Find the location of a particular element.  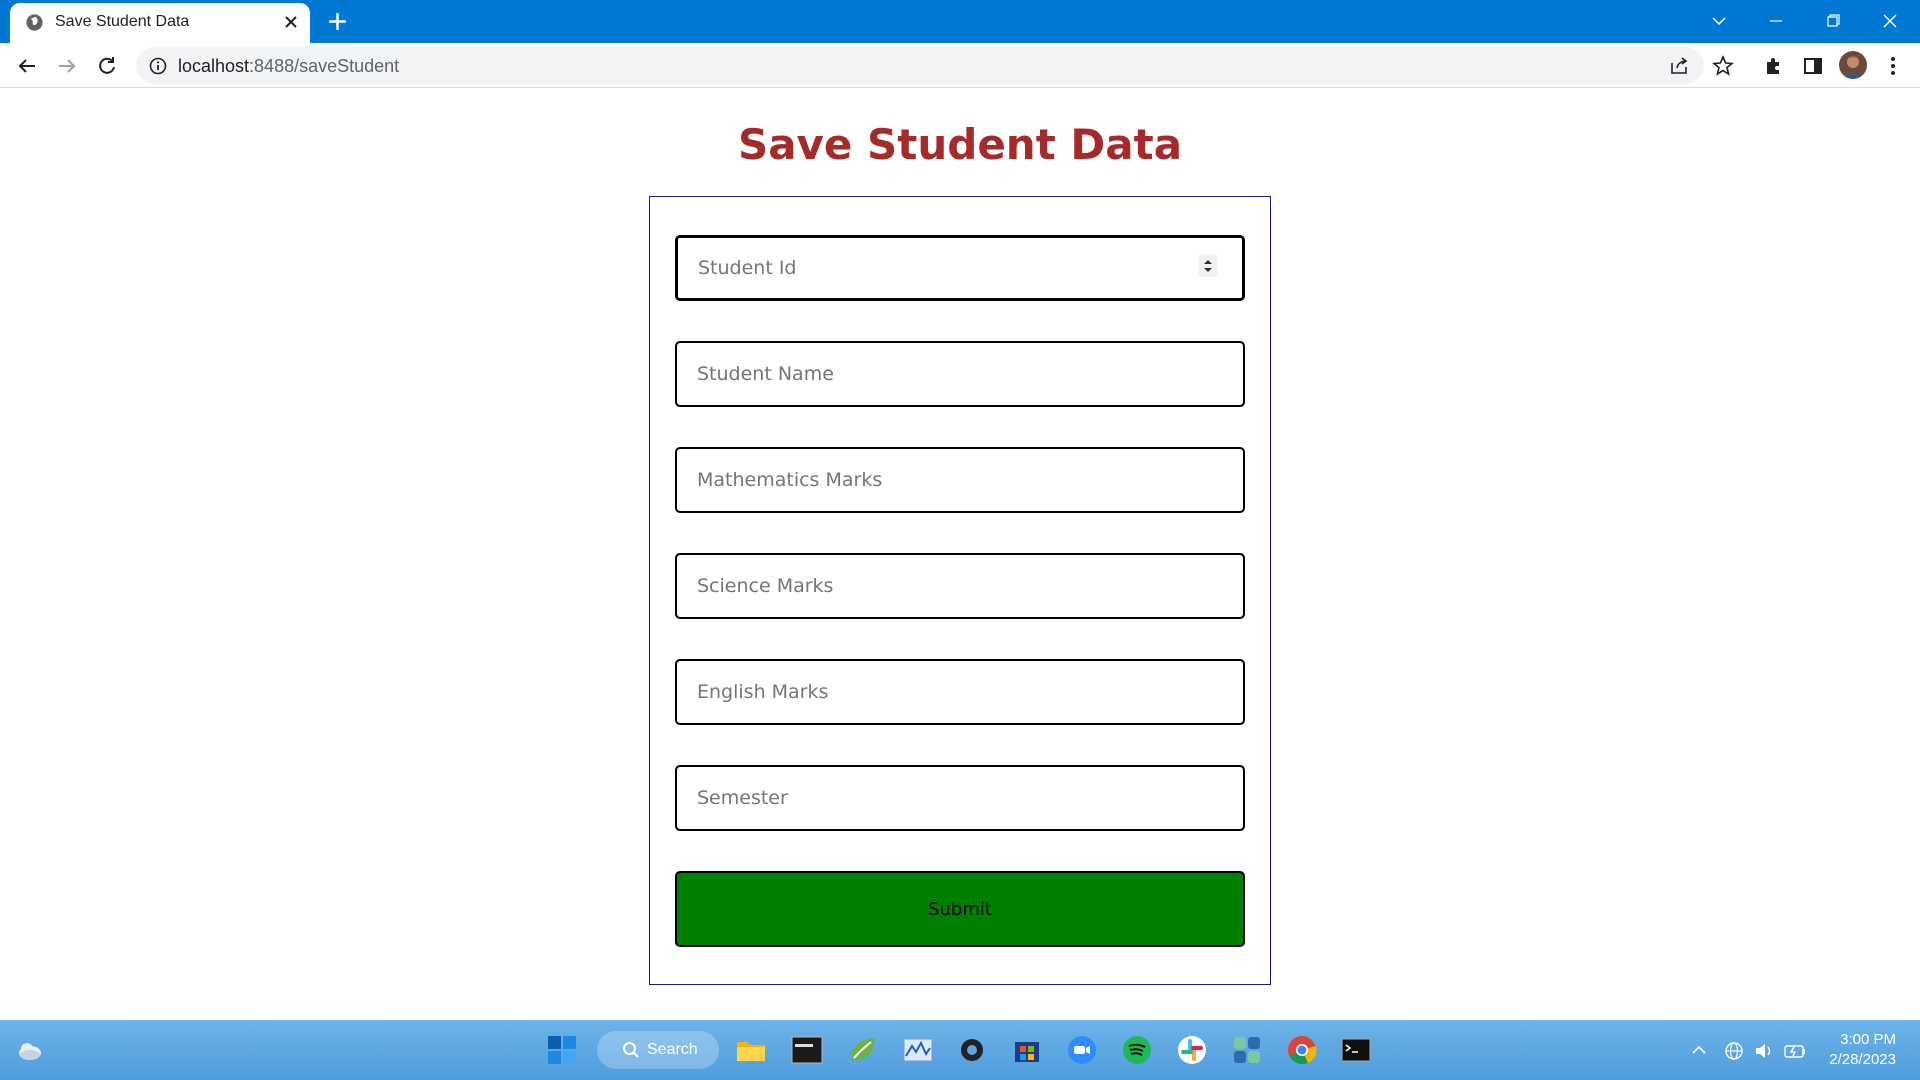

forward-icon is located at coordinates (67, 66).